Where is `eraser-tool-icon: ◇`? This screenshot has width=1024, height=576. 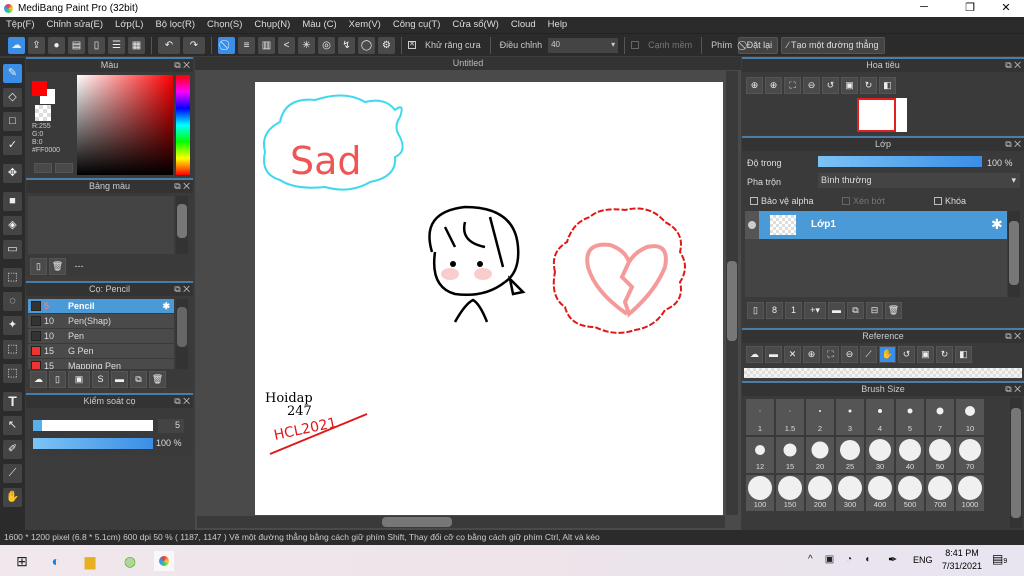
eraser-tool-icon: ◇ is located at coordinates (12, 97).